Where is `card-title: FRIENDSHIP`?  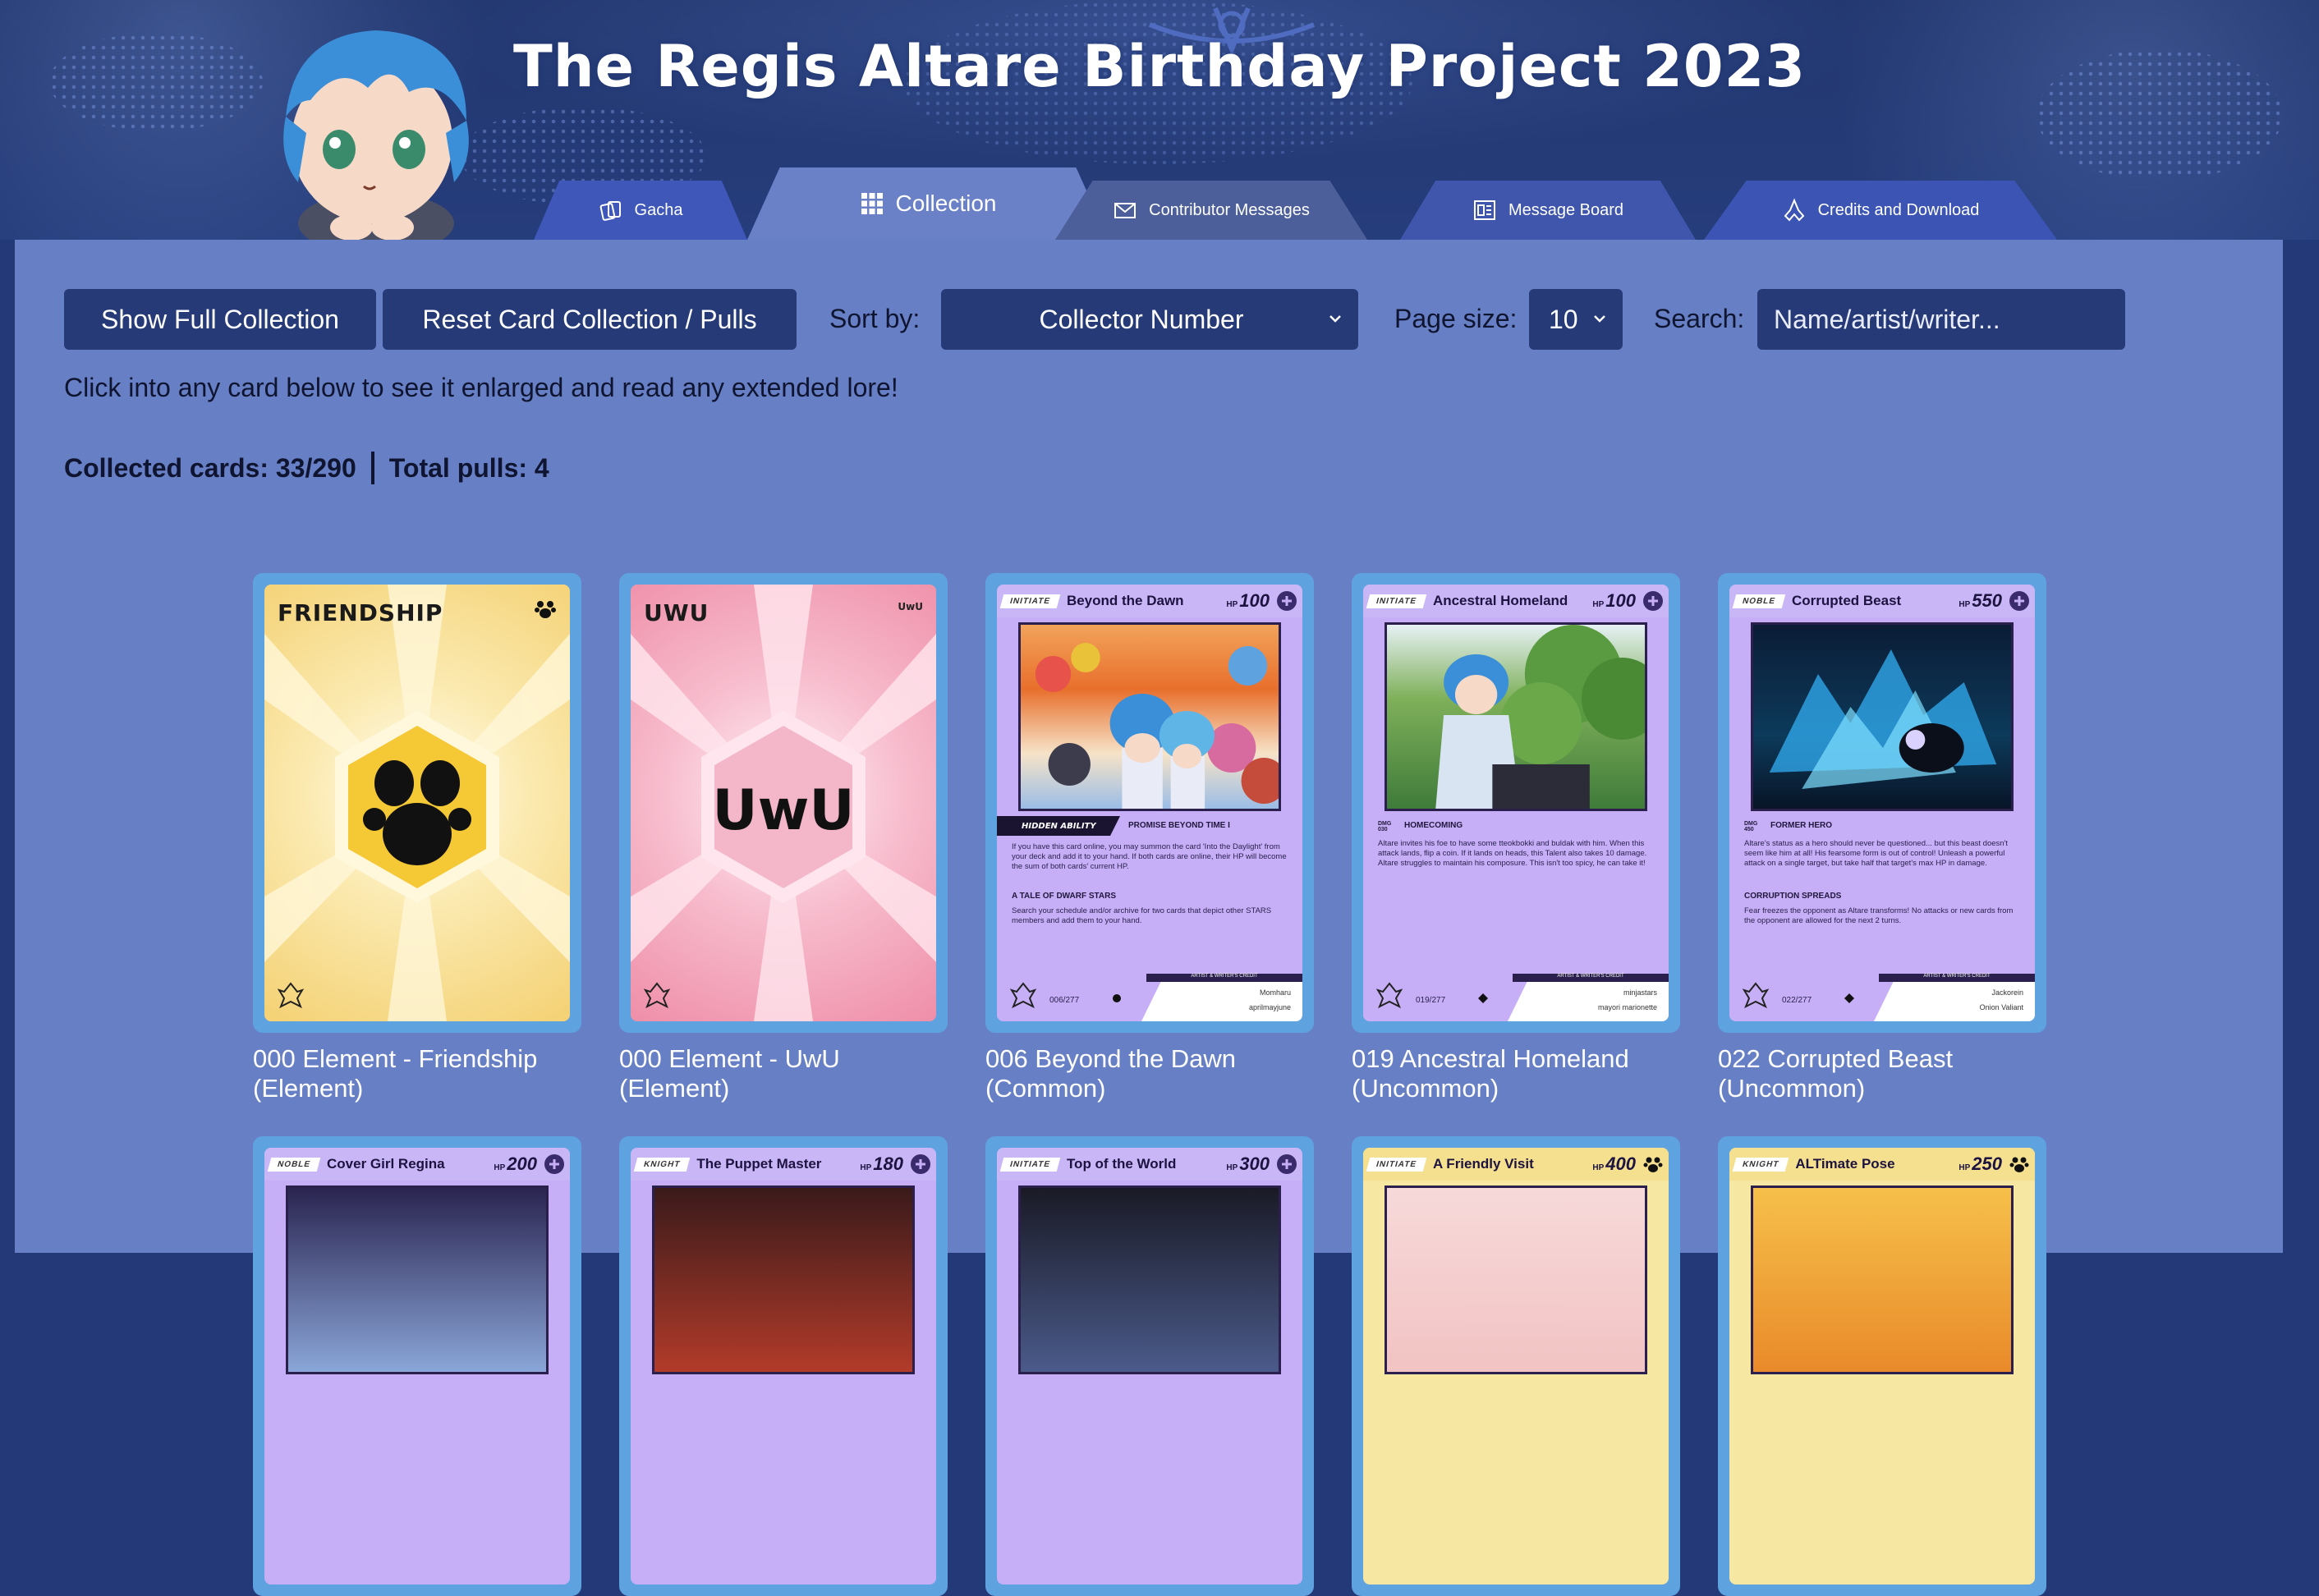 card-title: FRIENDSHIP is located at coordinates (361, 612).